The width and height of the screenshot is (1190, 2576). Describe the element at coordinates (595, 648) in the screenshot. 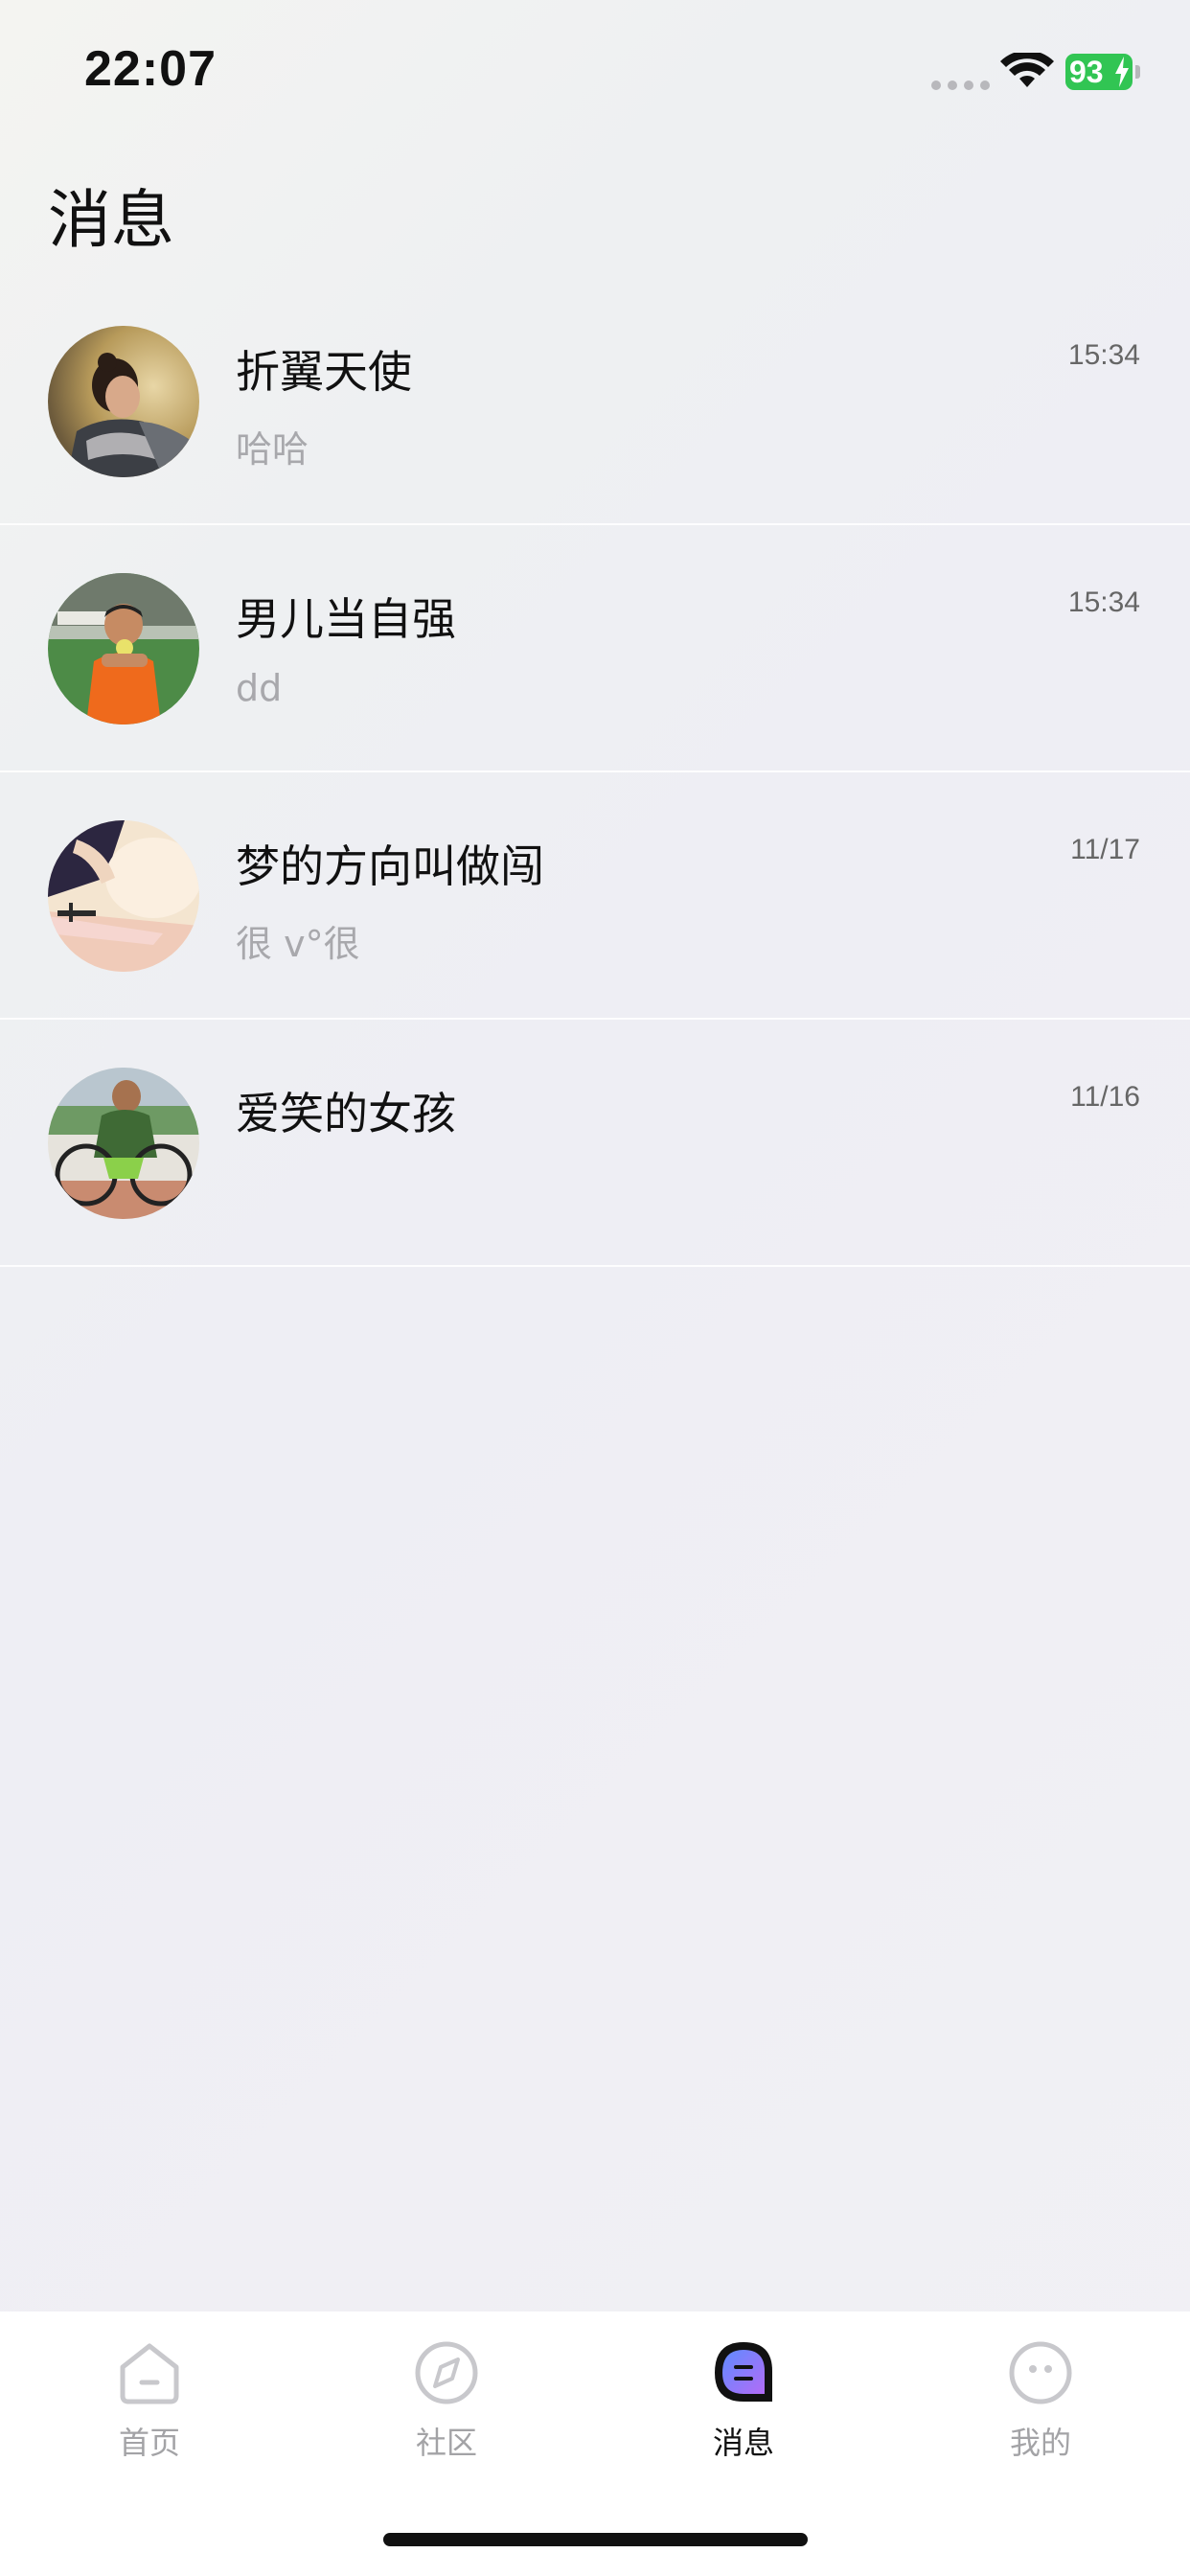

I see `conversation-row: 男儿当自强 dd 15:34` at that location.